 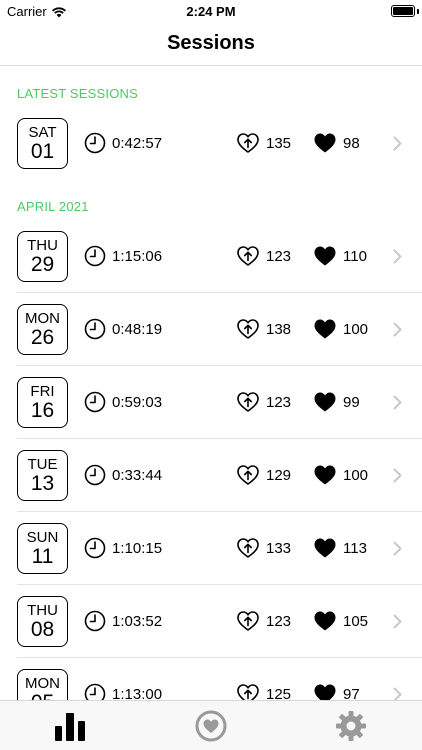 I want to click on session-row: MON05 1:13:00 125 97, so click(x=211, y=679).